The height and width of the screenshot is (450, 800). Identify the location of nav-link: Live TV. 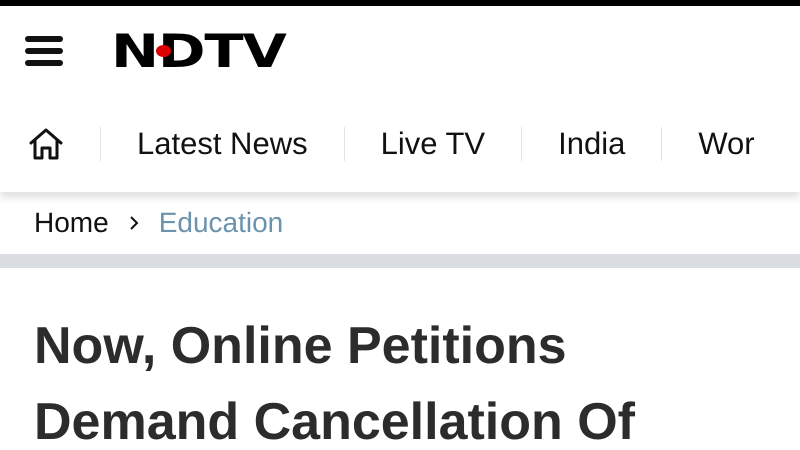
(433, 144).